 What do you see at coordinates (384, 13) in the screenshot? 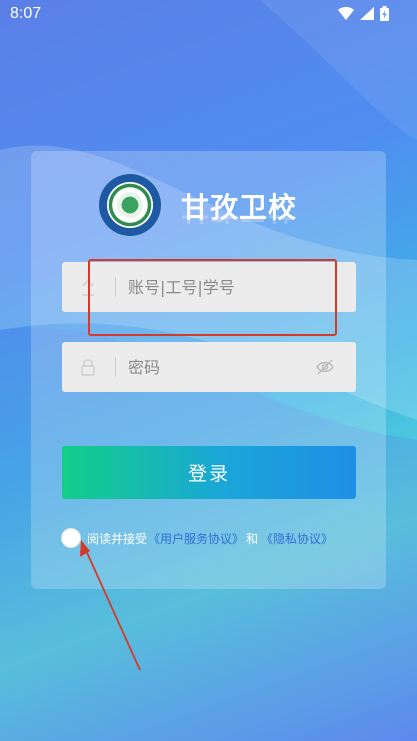
I see `battery-icon` at bounding box center [384, 13].